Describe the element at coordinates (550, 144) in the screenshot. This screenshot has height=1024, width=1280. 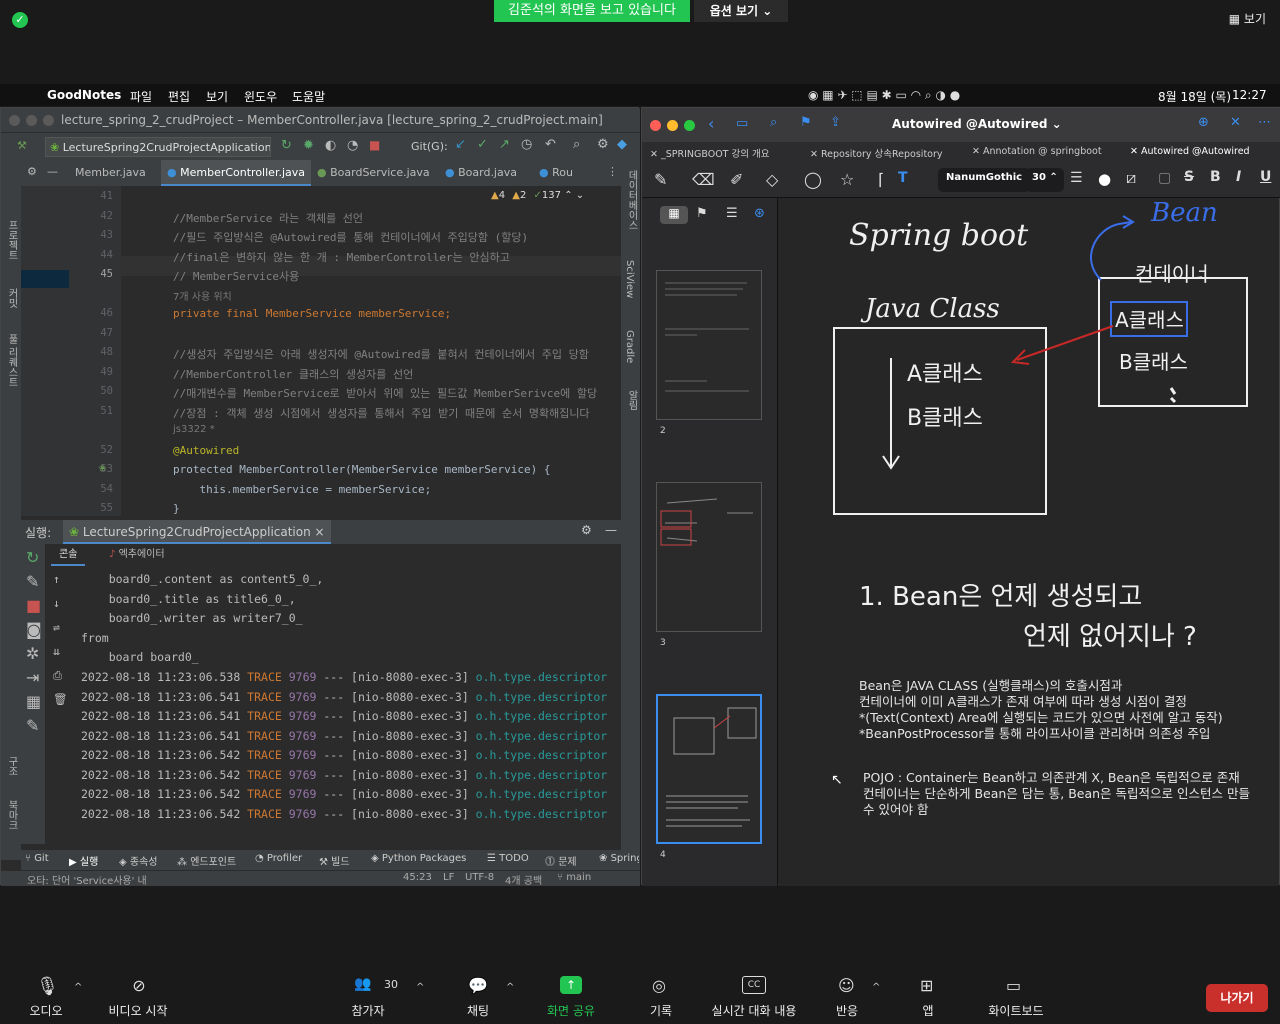
I see `rollback-icon: ↶` at that location.